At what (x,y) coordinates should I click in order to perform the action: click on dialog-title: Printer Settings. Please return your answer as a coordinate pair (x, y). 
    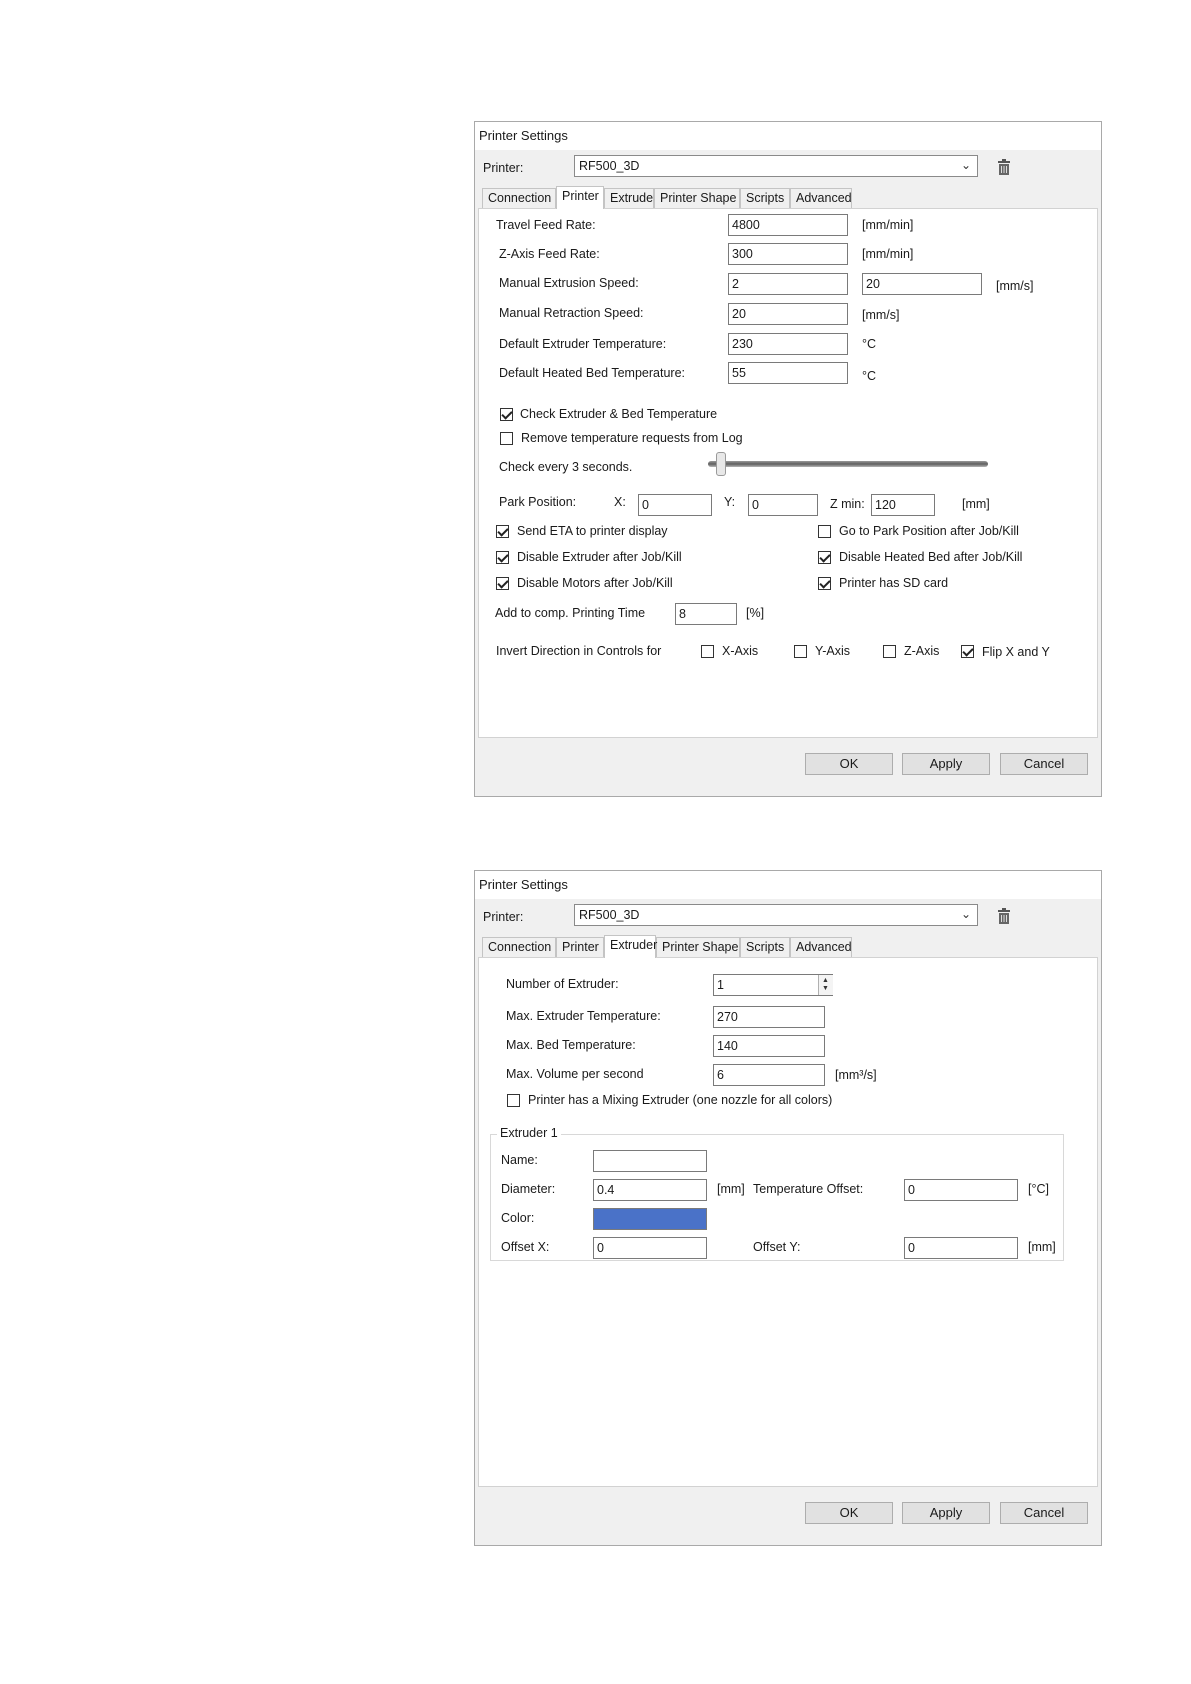
    Looking at the image, I should click on (523, 884).